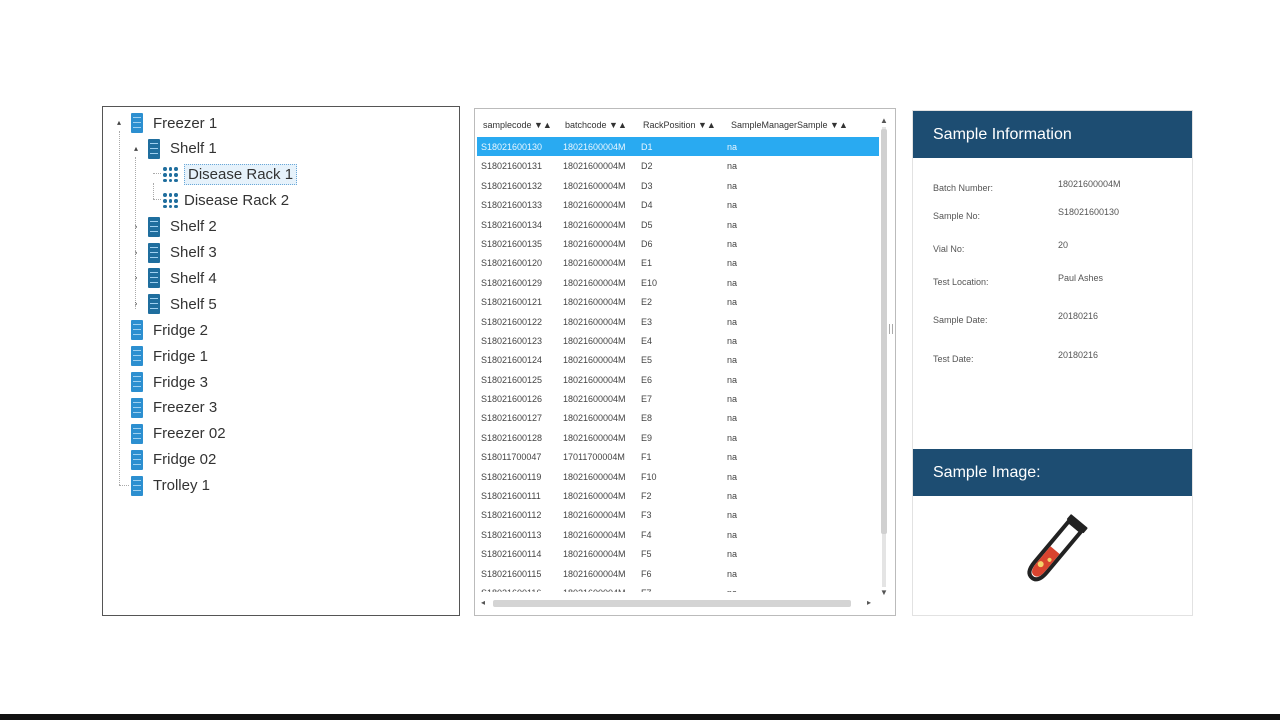 This screenshot has height=720, width=1280. I want to click on cell-batchcode: 17011700004M, so click(594, 457).